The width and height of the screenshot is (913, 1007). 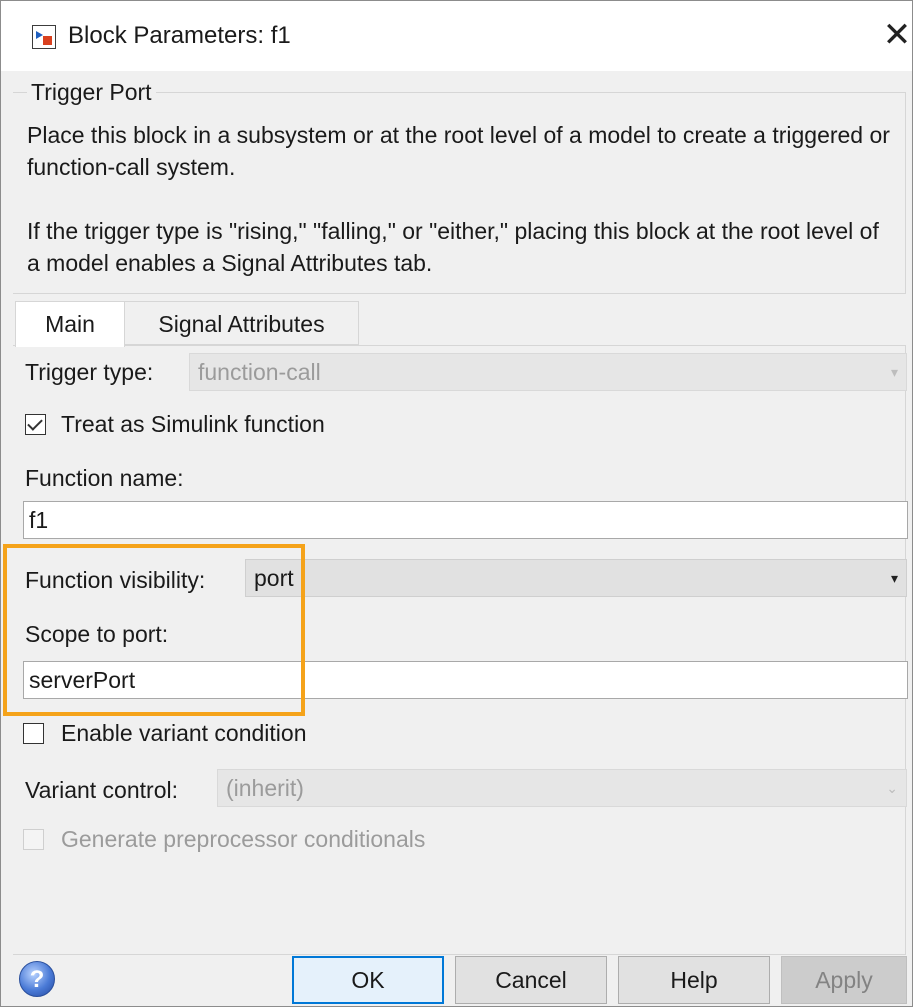 I want to click on function-name-label: Function name:, so click(x=104, y=478).